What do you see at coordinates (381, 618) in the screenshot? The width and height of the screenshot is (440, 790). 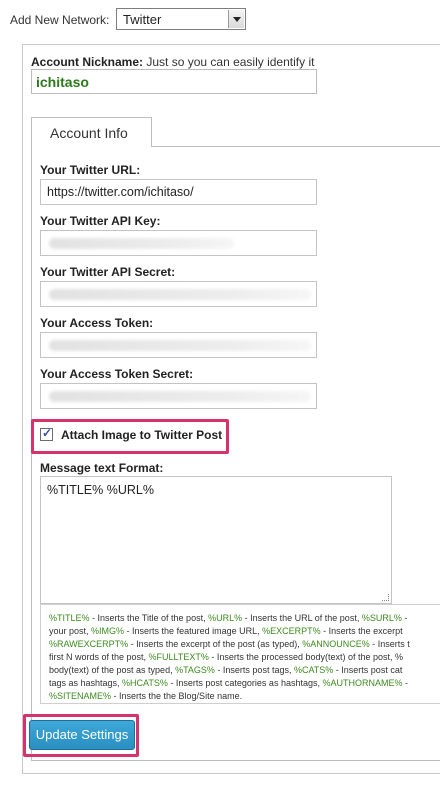 I see `format-token: %SURL%` at bounding box center [381, 618].